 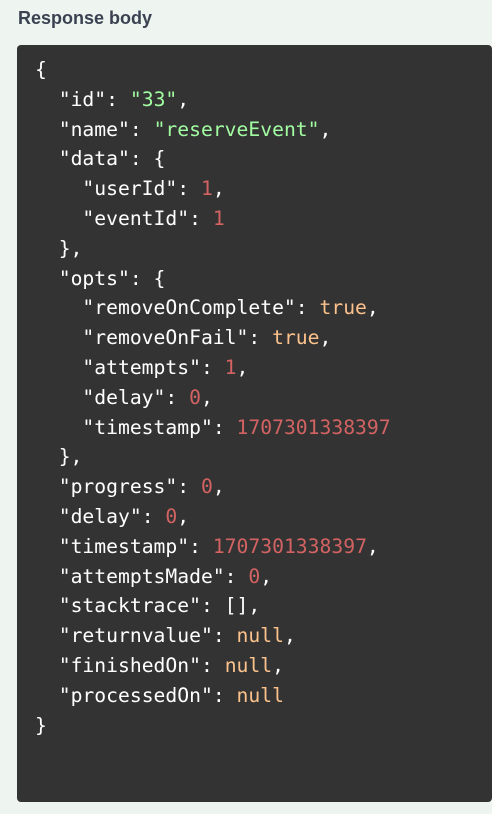 What do you see at coordinates (129, 606) in the screenshot?
I see `json-key: "stacktrace"` at bounding box center [129, 606].